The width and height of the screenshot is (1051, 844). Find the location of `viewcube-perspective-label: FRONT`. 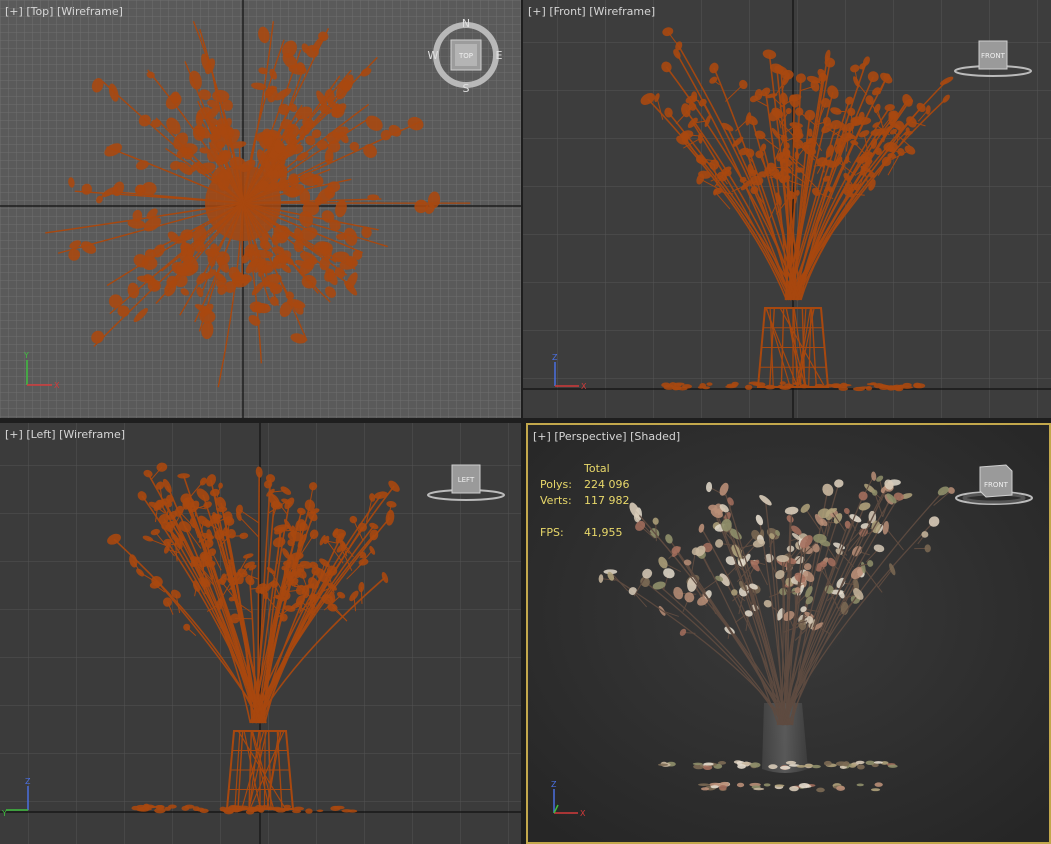

viewcube-perspective-label: FRONT is located at coordinates (996, 485).